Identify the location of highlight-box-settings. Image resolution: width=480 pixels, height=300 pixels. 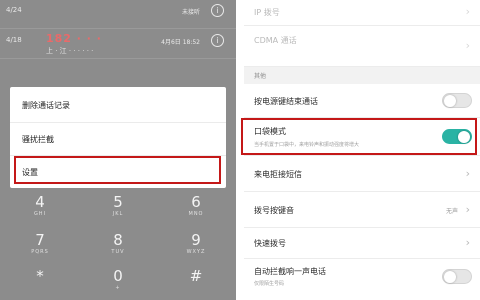
(117, 170).